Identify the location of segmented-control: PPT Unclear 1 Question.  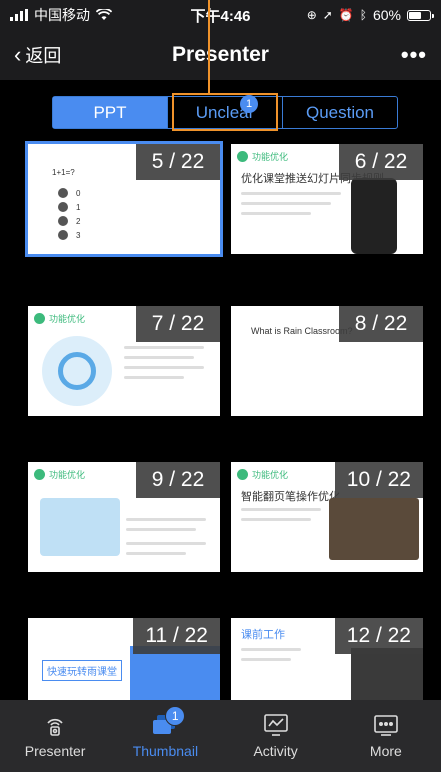
(225, 112).